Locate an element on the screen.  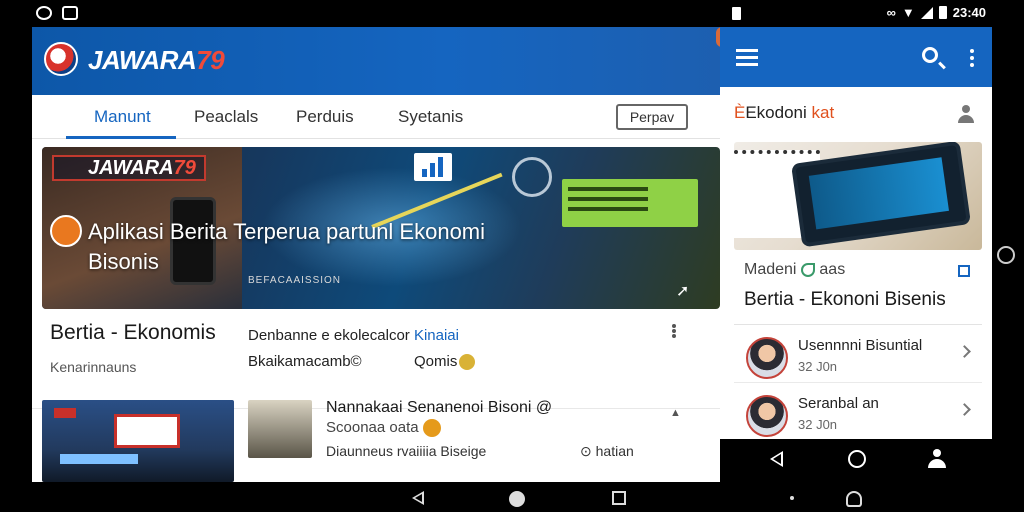
leaf-icon is located at coordinates (807, 269).